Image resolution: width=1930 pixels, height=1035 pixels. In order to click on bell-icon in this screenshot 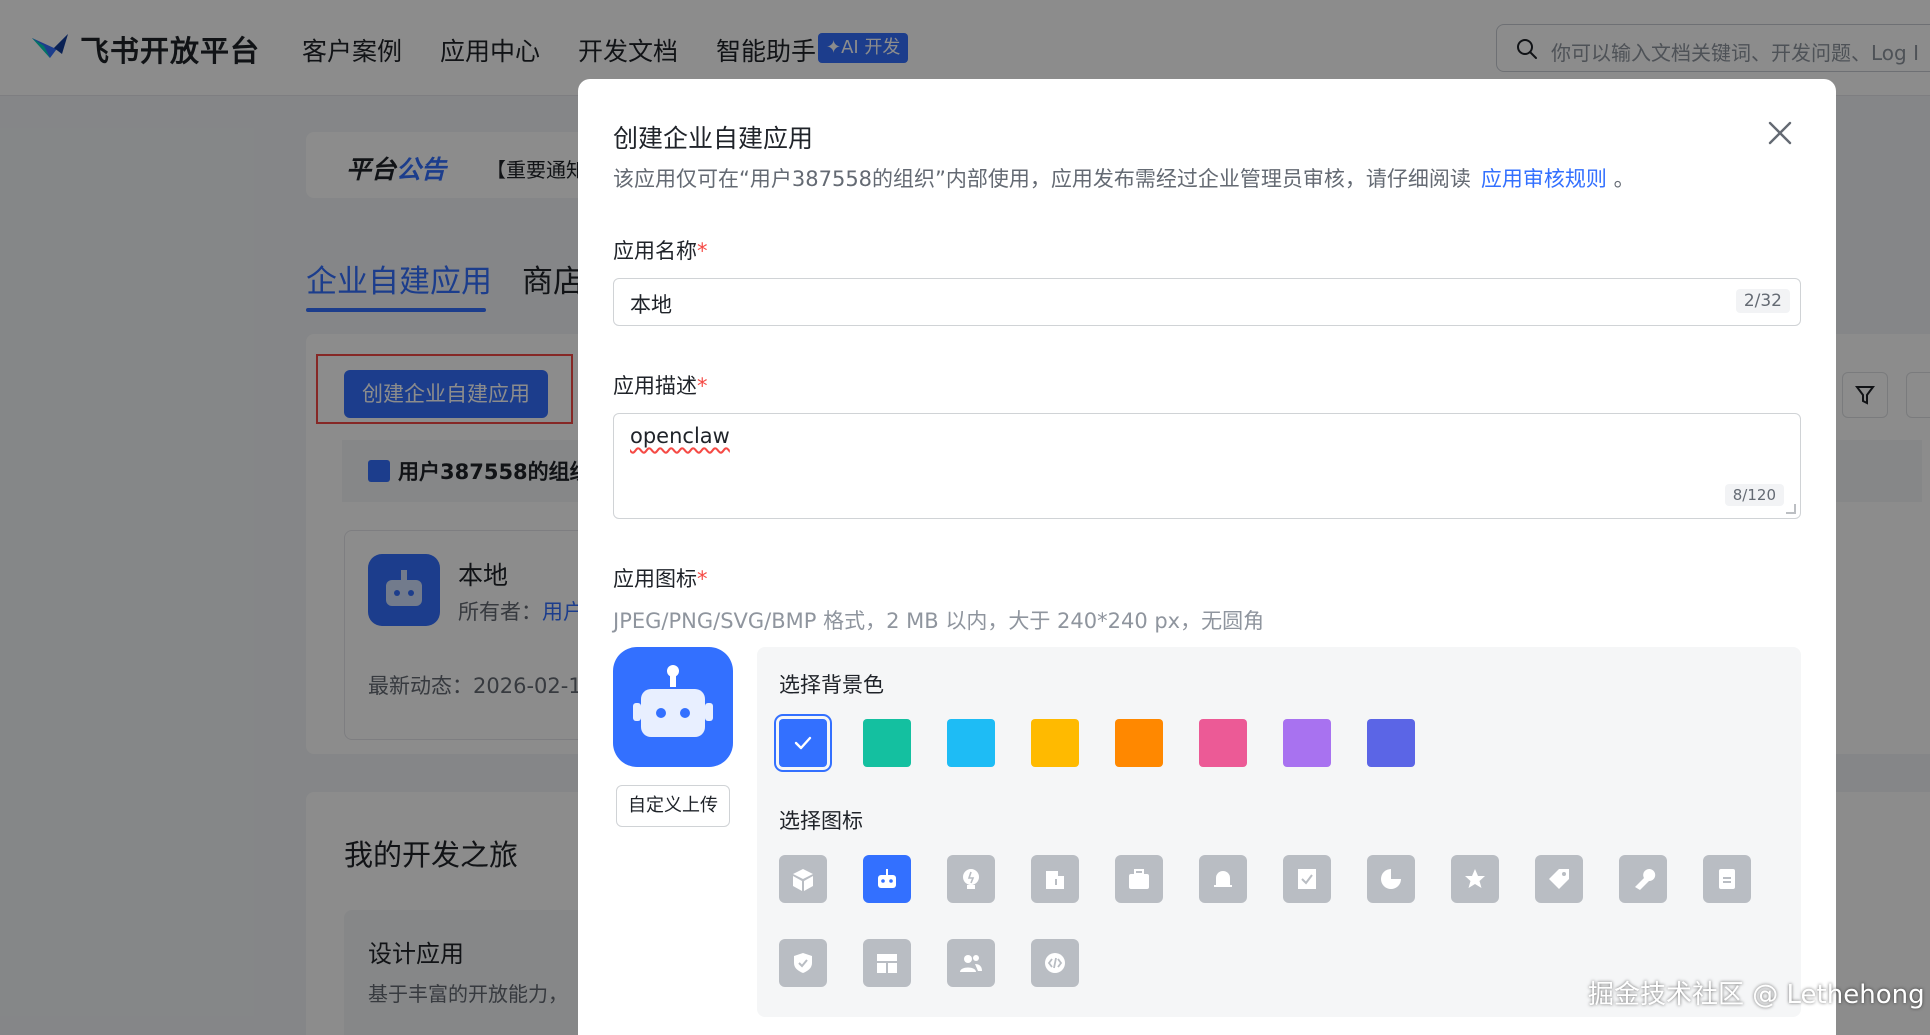, I will do `click(1223, 879)`.